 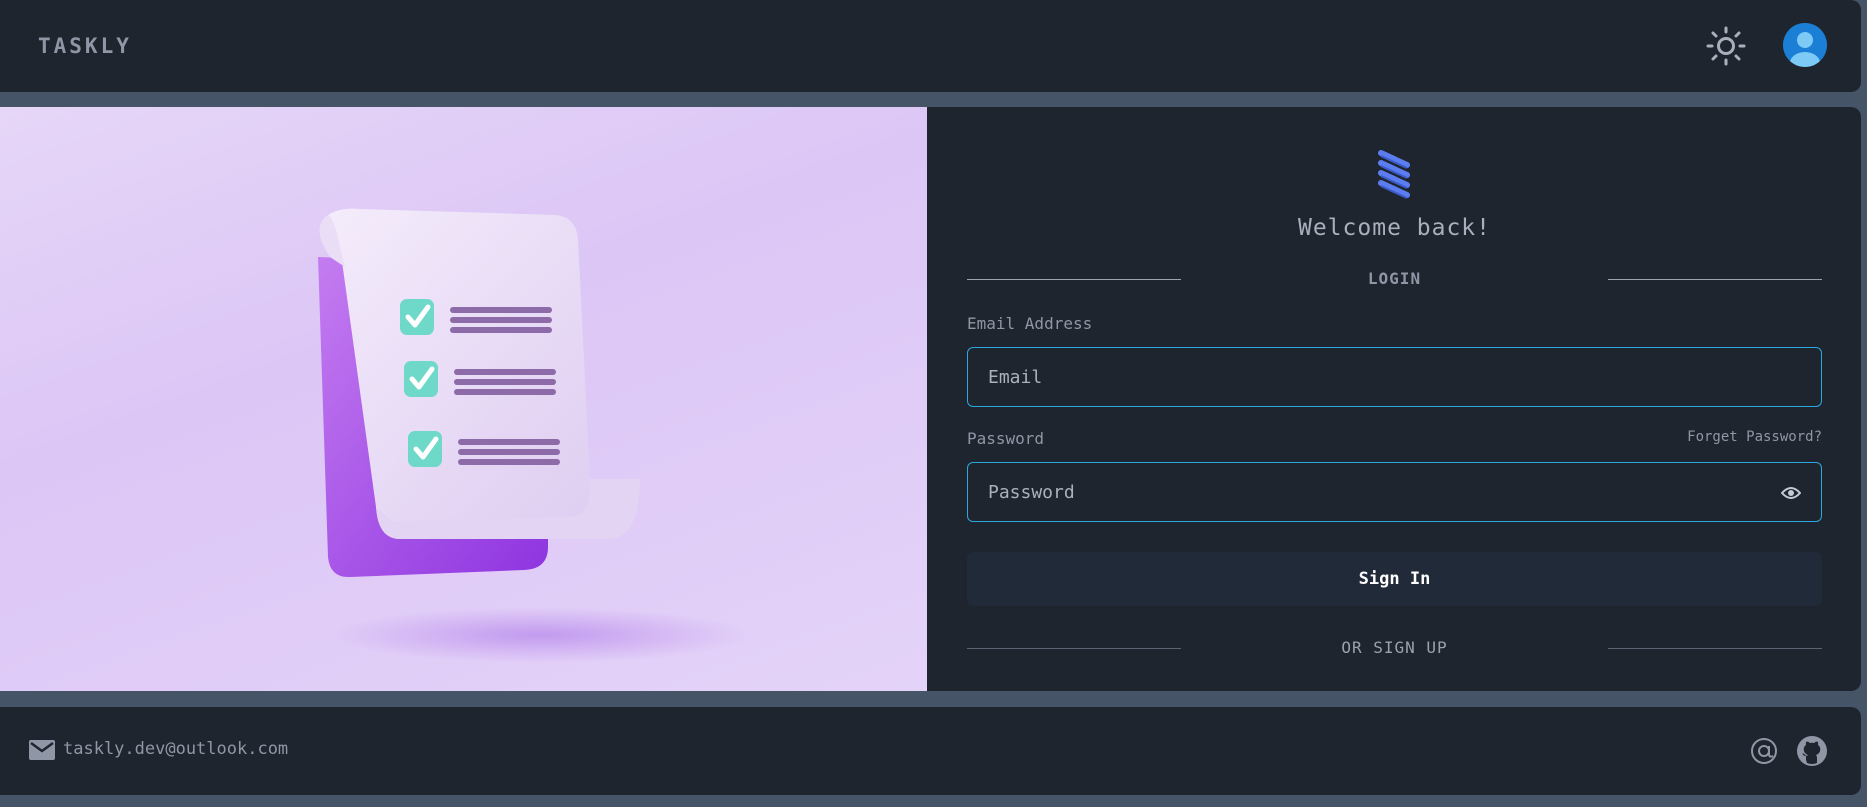 I want to click on forgot-password-link: Forget Password?, so click(x=1754, y=437).